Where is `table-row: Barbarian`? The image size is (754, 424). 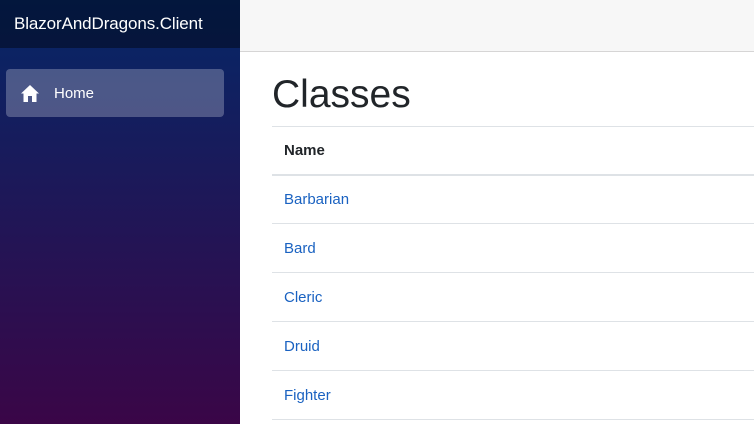 table-row: Barbarian is located at coordinates (513, 199).